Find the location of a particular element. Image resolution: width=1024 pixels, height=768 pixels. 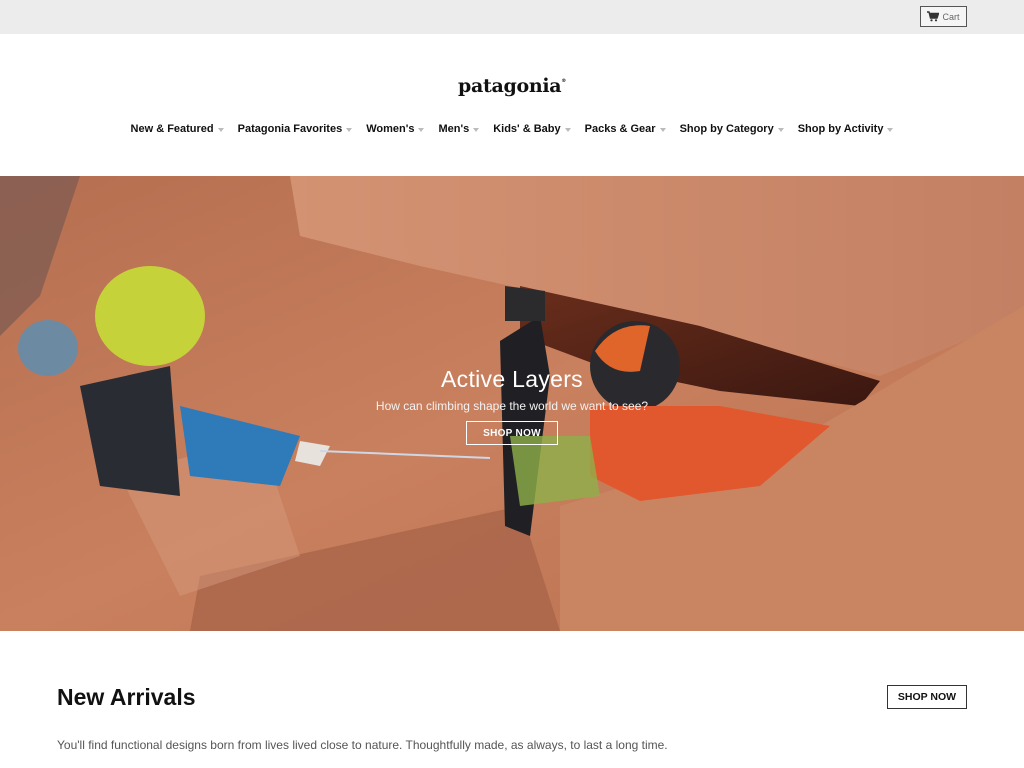

brand-logo-text: patagonia is located at coordinates (510, 86).